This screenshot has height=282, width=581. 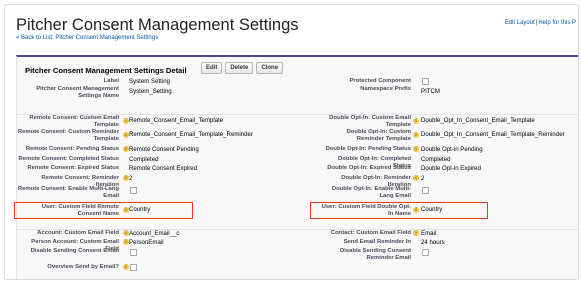 What do you see at coordinates (111, 81) in the screenshot?
I see `field-label: Label` at bounding box center [111, 81].